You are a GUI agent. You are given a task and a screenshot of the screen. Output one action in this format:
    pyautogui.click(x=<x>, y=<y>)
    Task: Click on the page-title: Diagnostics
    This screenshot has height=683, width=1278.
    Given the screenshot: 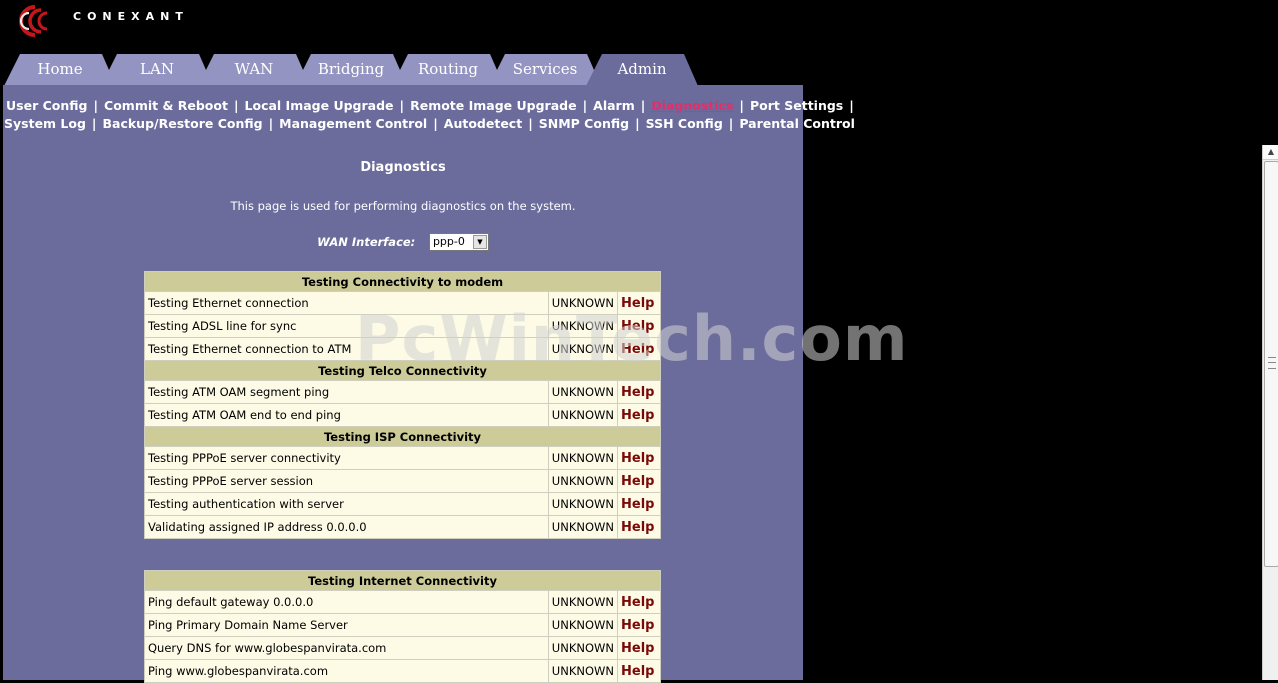 What is the action you would take?
    pyautogui.click(x=403, y=167)
    